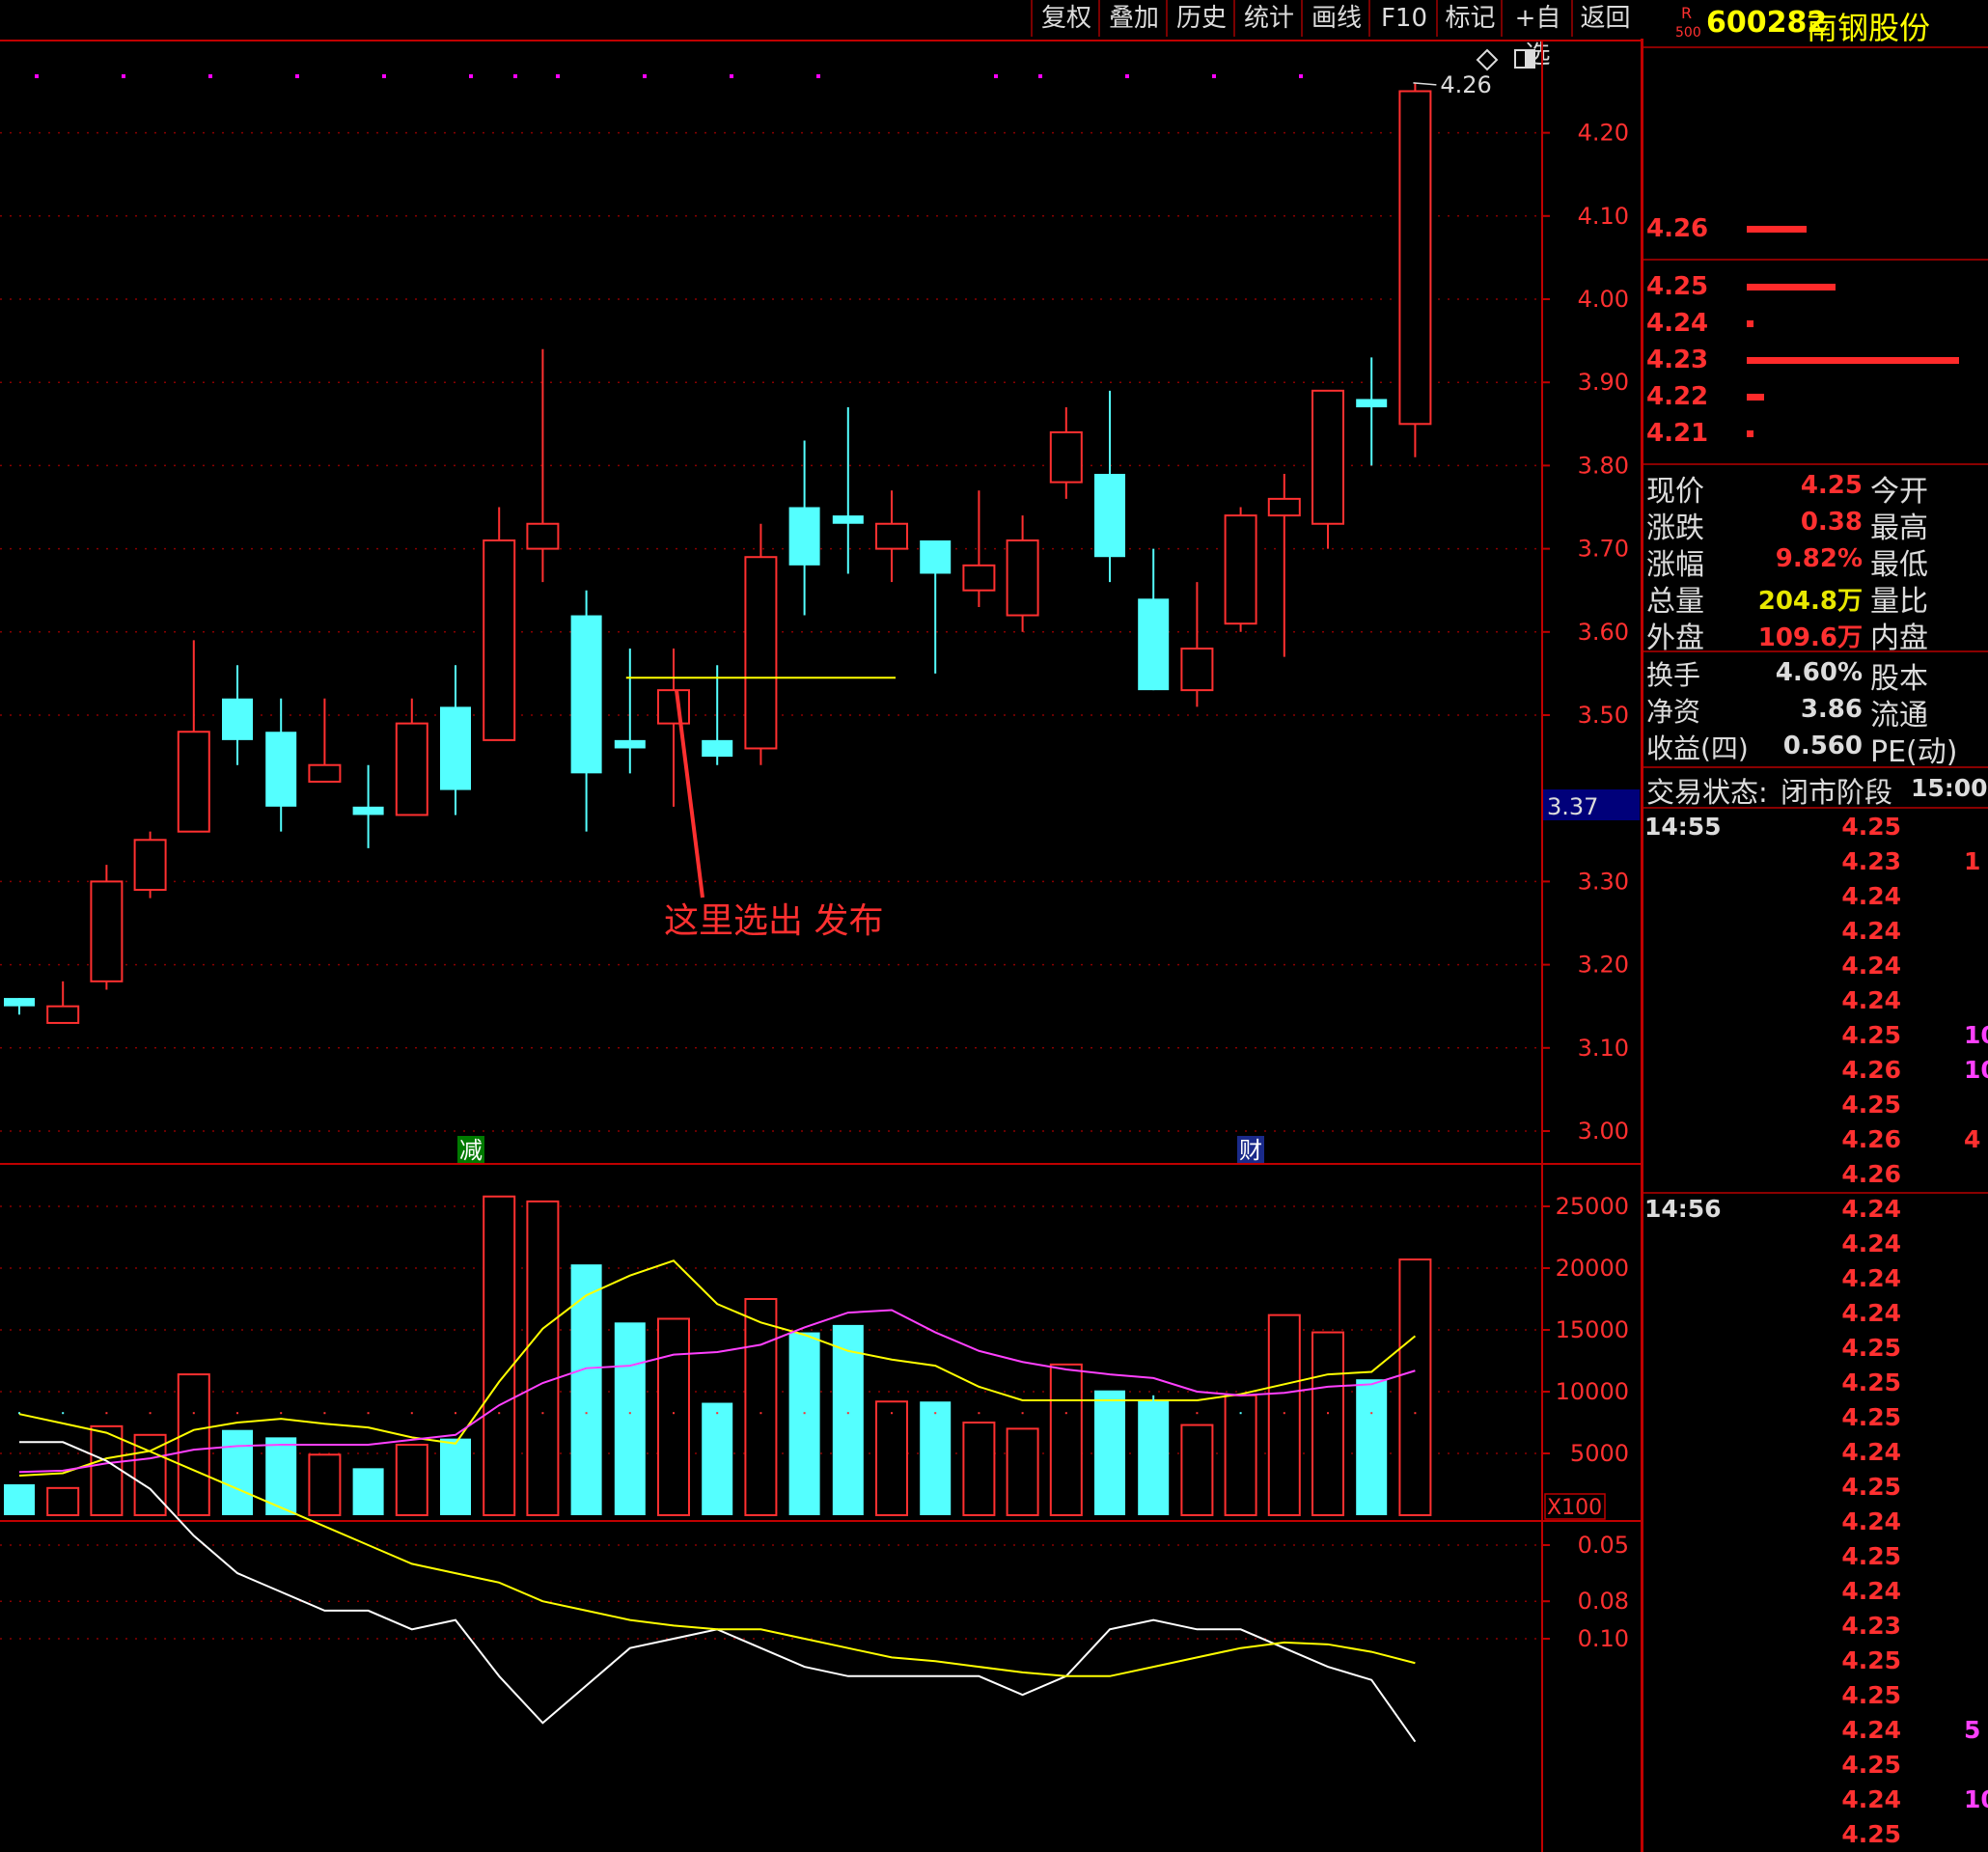 This screenshot has width=1988, height=1852. Describe the element at coordinates (1592, 1268) in the screenshot. I see `volume-tick-label: 20000` at that location.